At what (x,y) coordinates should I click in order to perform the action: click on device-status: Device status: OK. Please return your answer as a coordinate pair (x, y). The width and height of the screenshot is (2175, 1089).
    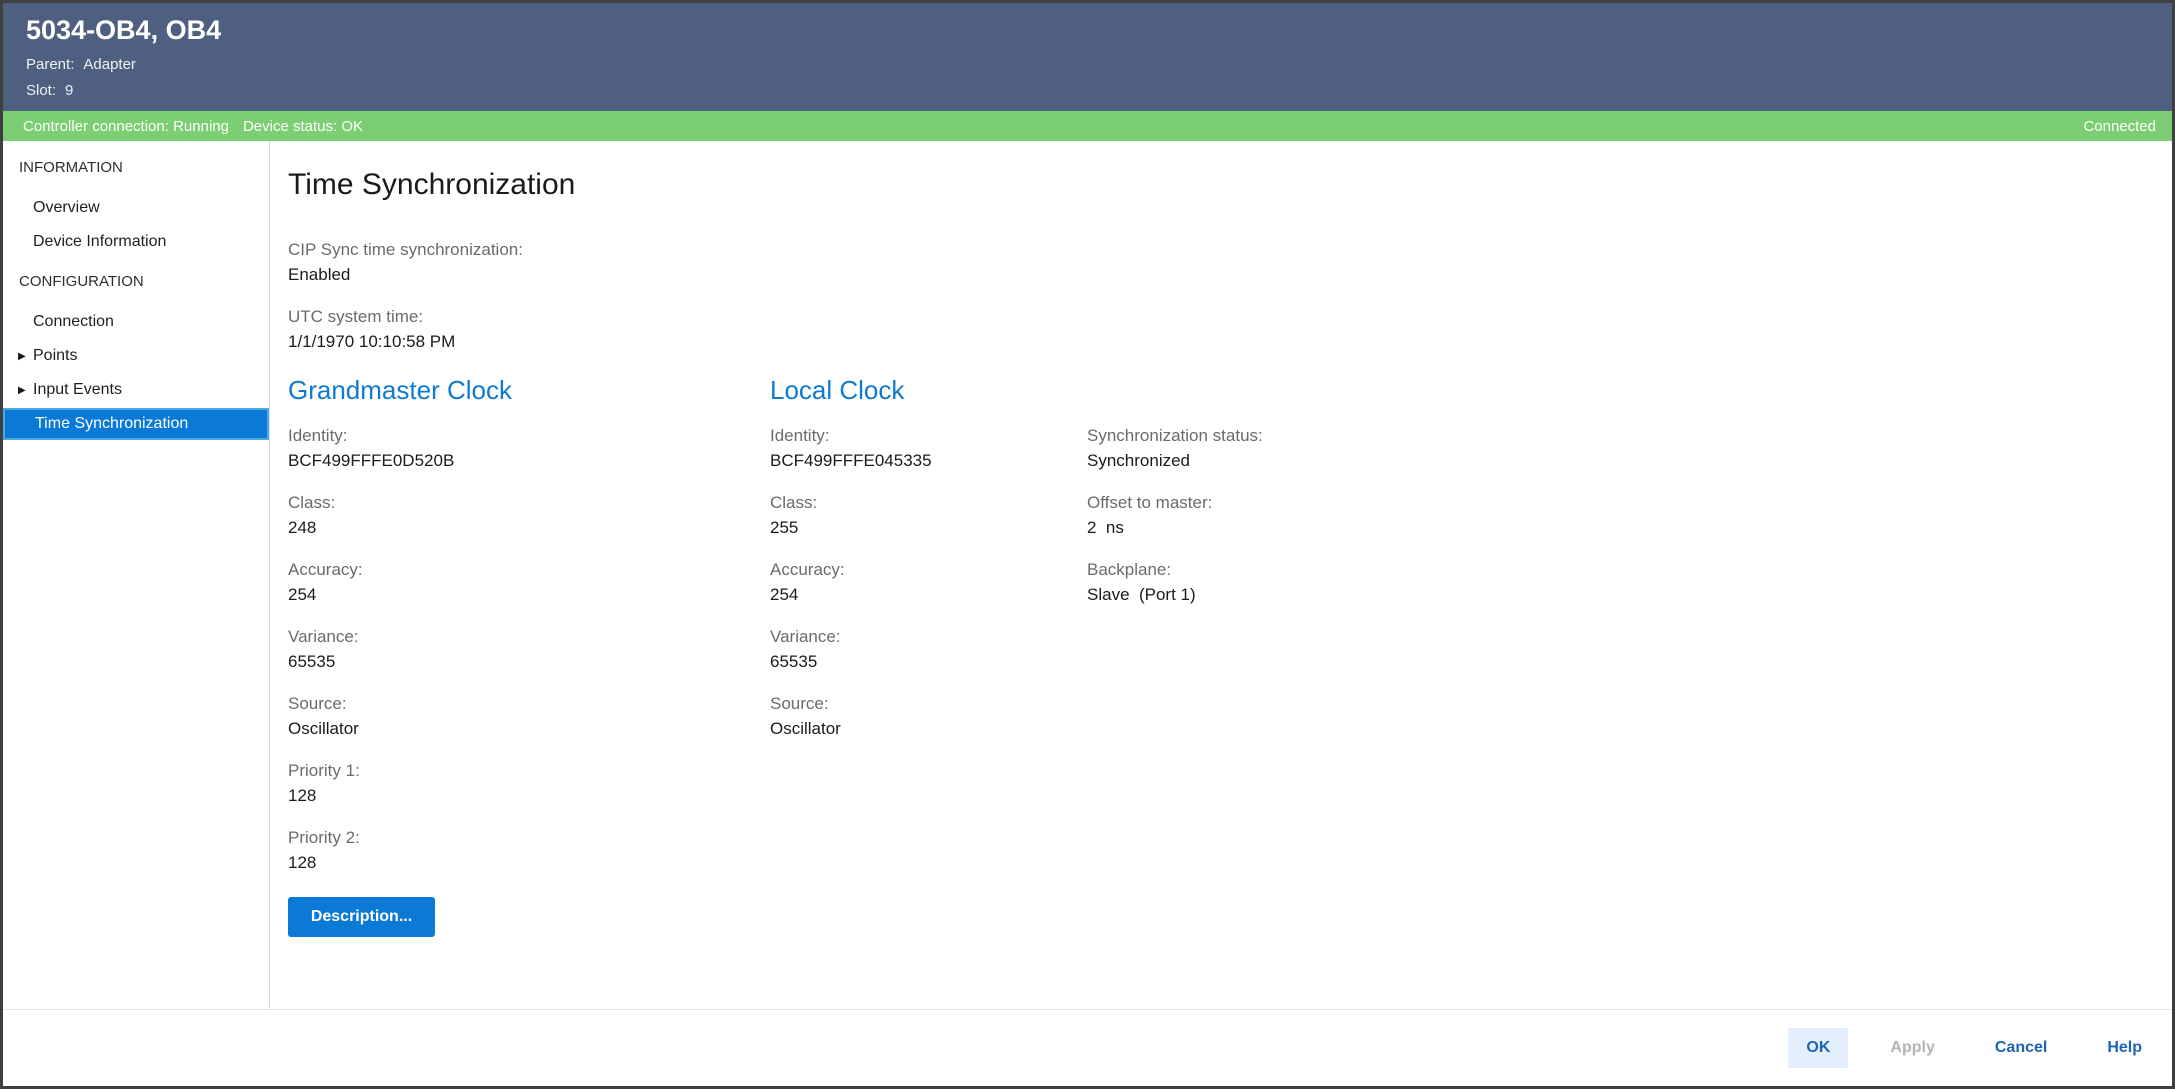
    Looking at the image, I should click on (303, 126).